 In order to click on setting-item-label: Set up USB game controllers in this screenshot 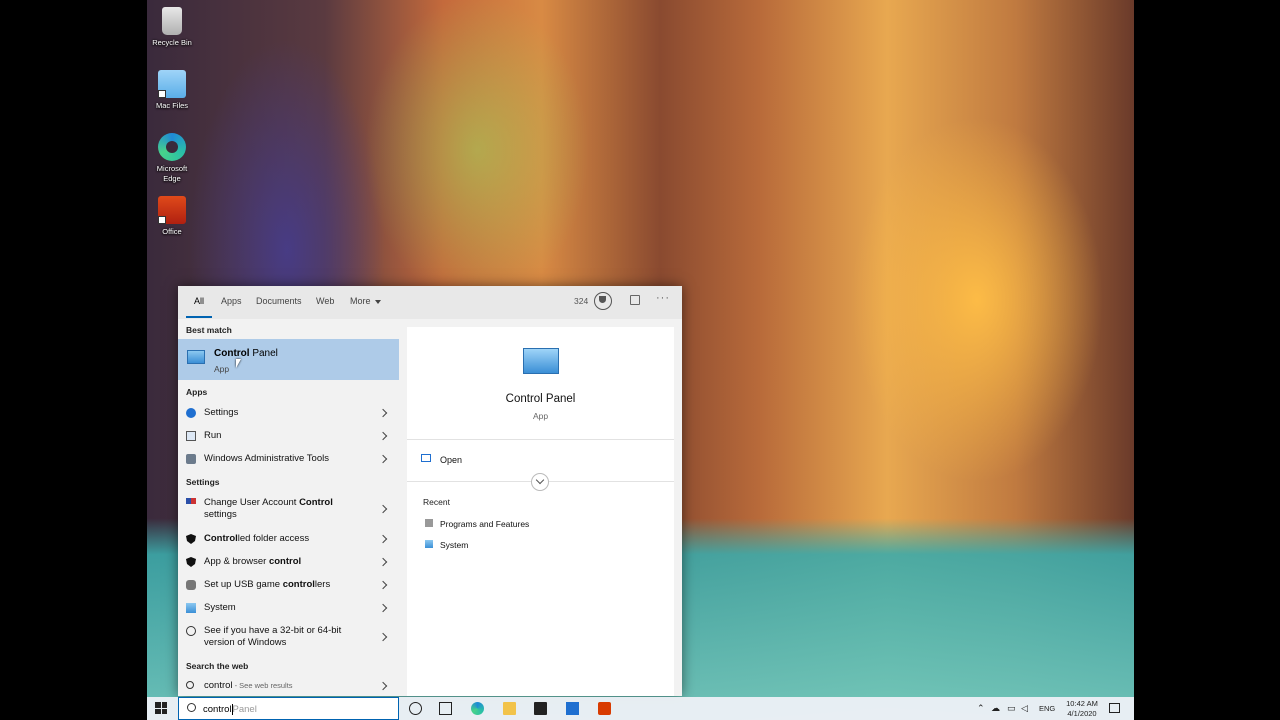, I will do `click(267, 584)`.